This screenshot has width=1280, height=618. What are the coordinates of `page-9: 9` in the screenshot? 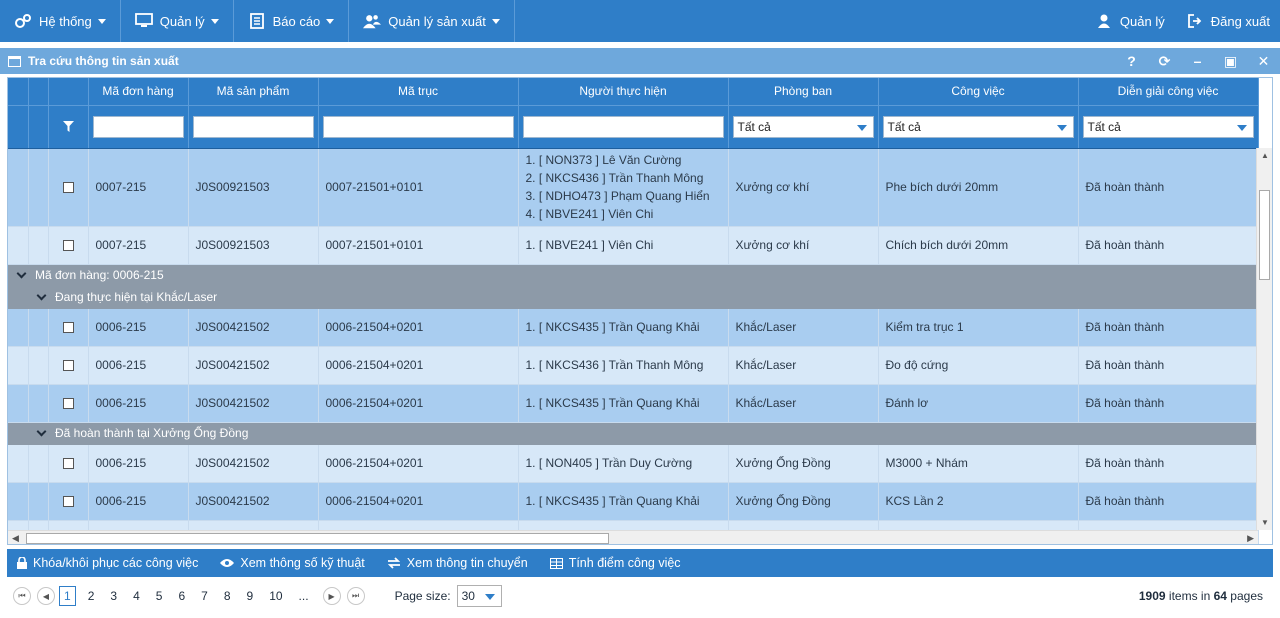 It's located at (250, 596).